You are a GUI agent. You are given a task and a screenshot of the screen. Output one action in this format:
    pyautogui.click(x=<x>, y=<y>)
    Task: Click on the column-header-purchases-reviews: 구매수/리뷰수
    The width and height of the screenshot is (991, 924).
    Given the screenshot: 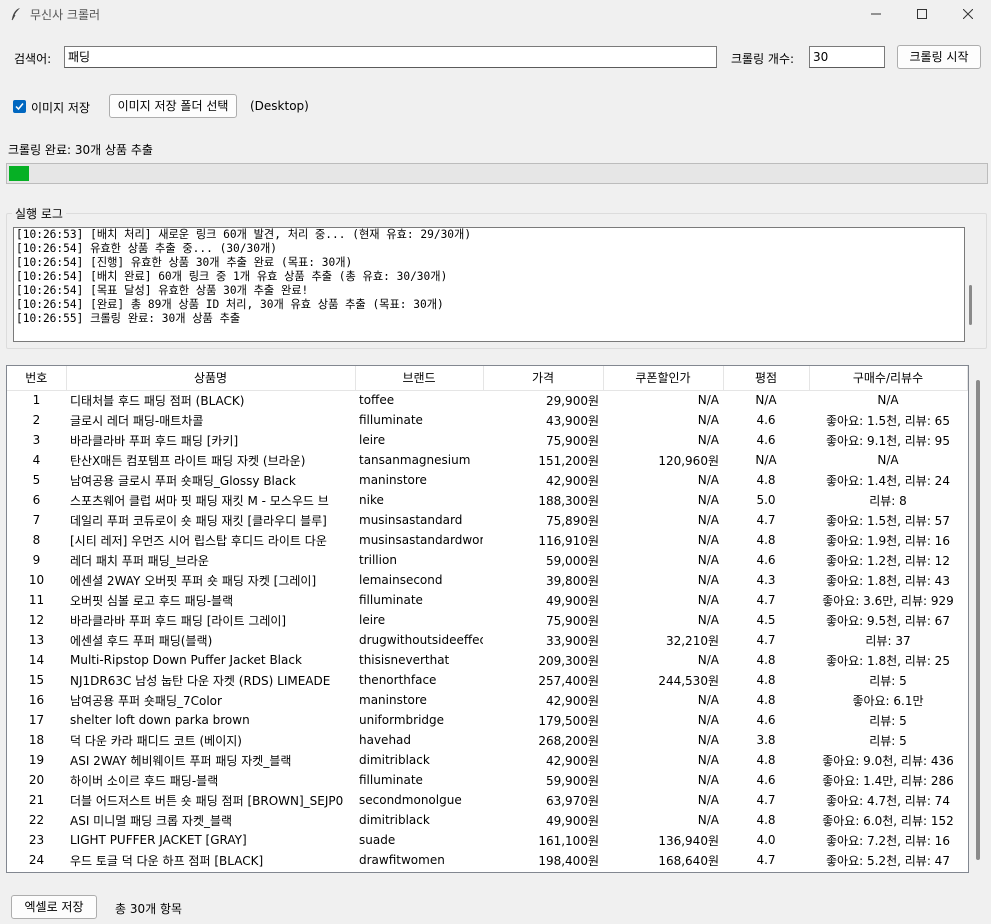 What is the action you would take?
    pyautogui.click(x=888, y=378)
    